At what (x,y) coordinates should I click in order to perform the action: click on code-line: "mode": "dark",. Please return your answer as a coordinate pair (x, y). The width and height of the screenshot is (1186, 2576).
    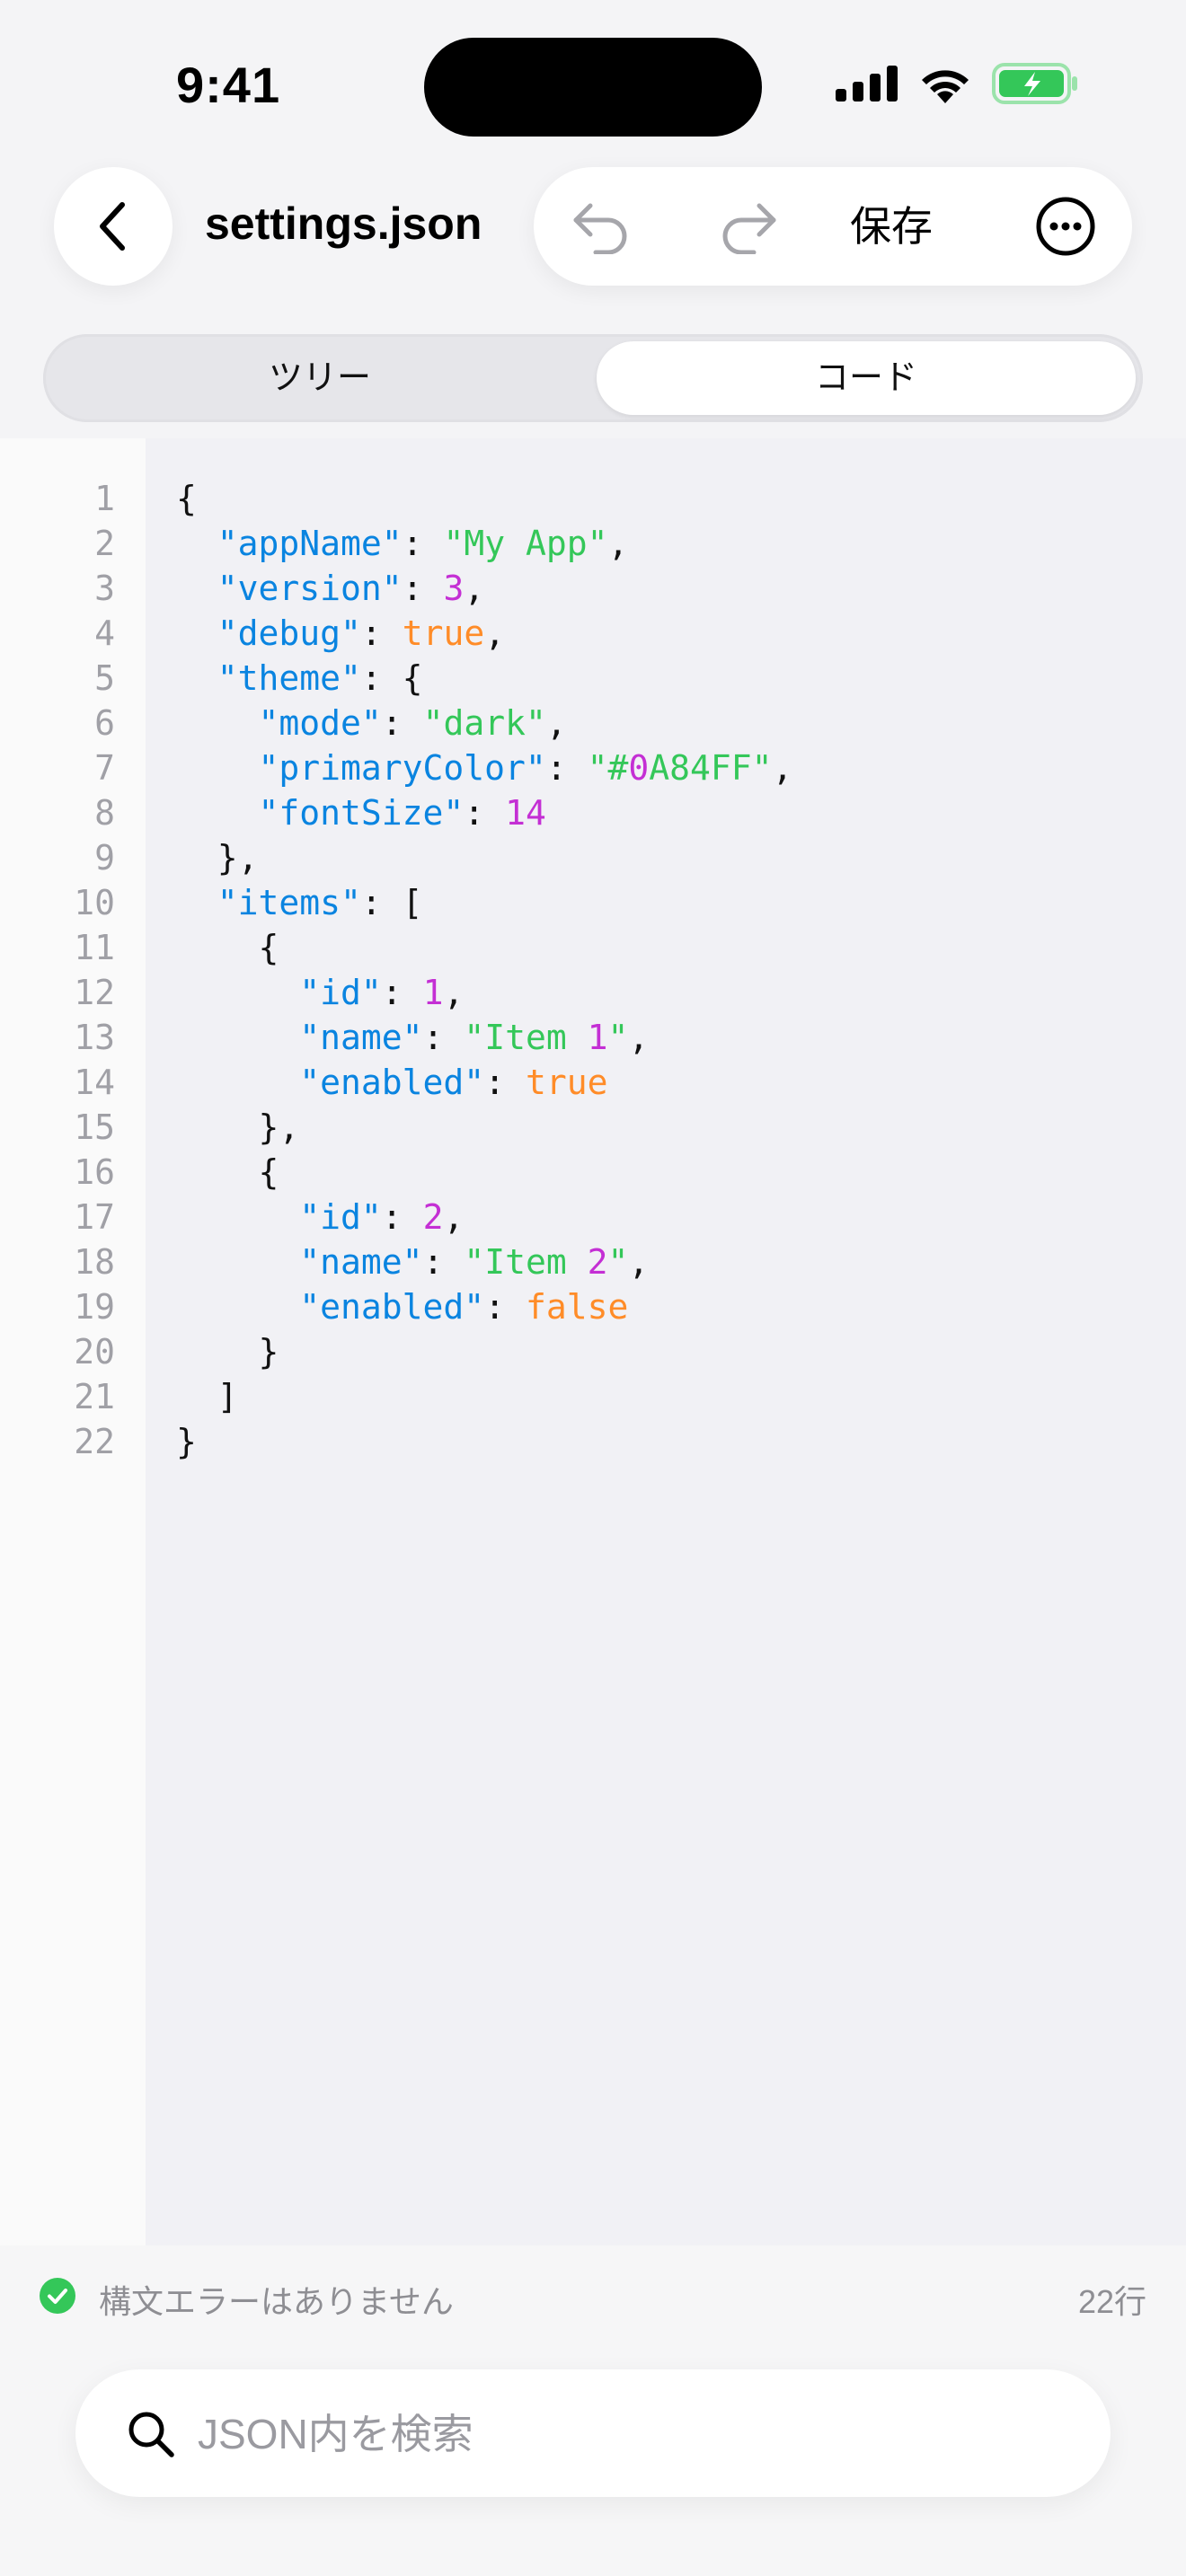
    Looking at the image, I should click on (484, 723).